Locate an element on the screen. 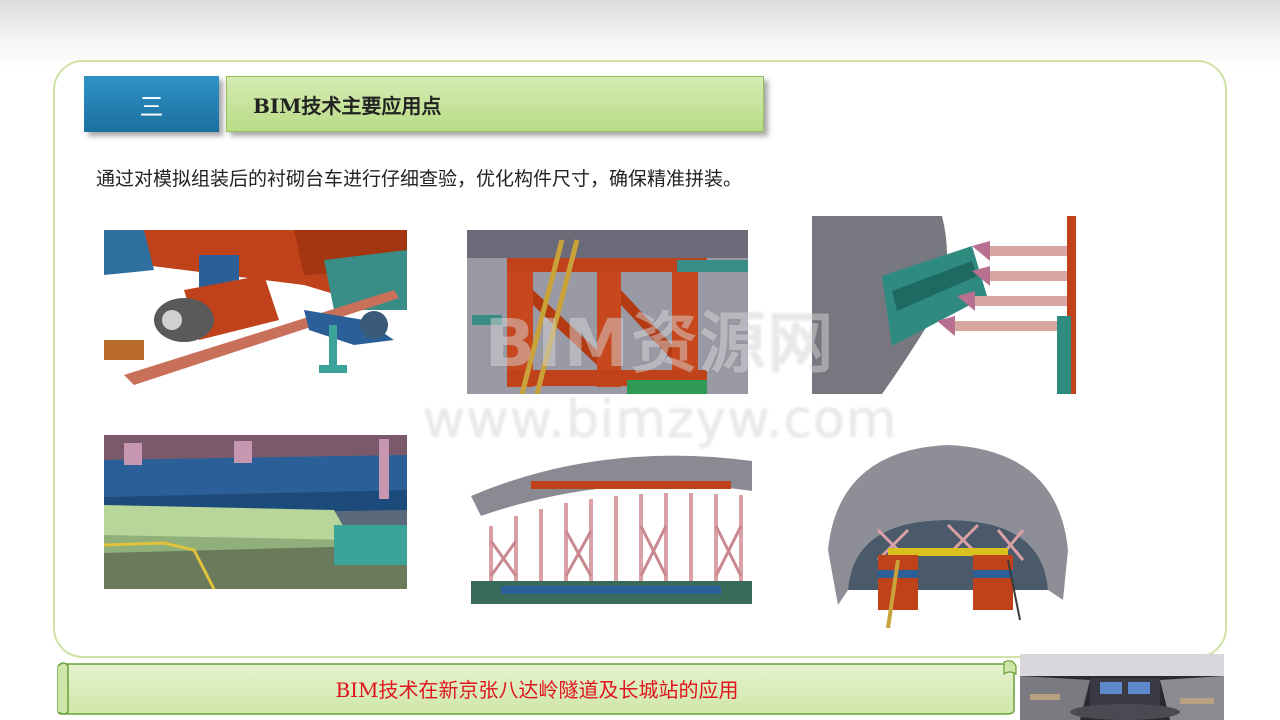  image-arch-side is located at coordinates (611, 517).